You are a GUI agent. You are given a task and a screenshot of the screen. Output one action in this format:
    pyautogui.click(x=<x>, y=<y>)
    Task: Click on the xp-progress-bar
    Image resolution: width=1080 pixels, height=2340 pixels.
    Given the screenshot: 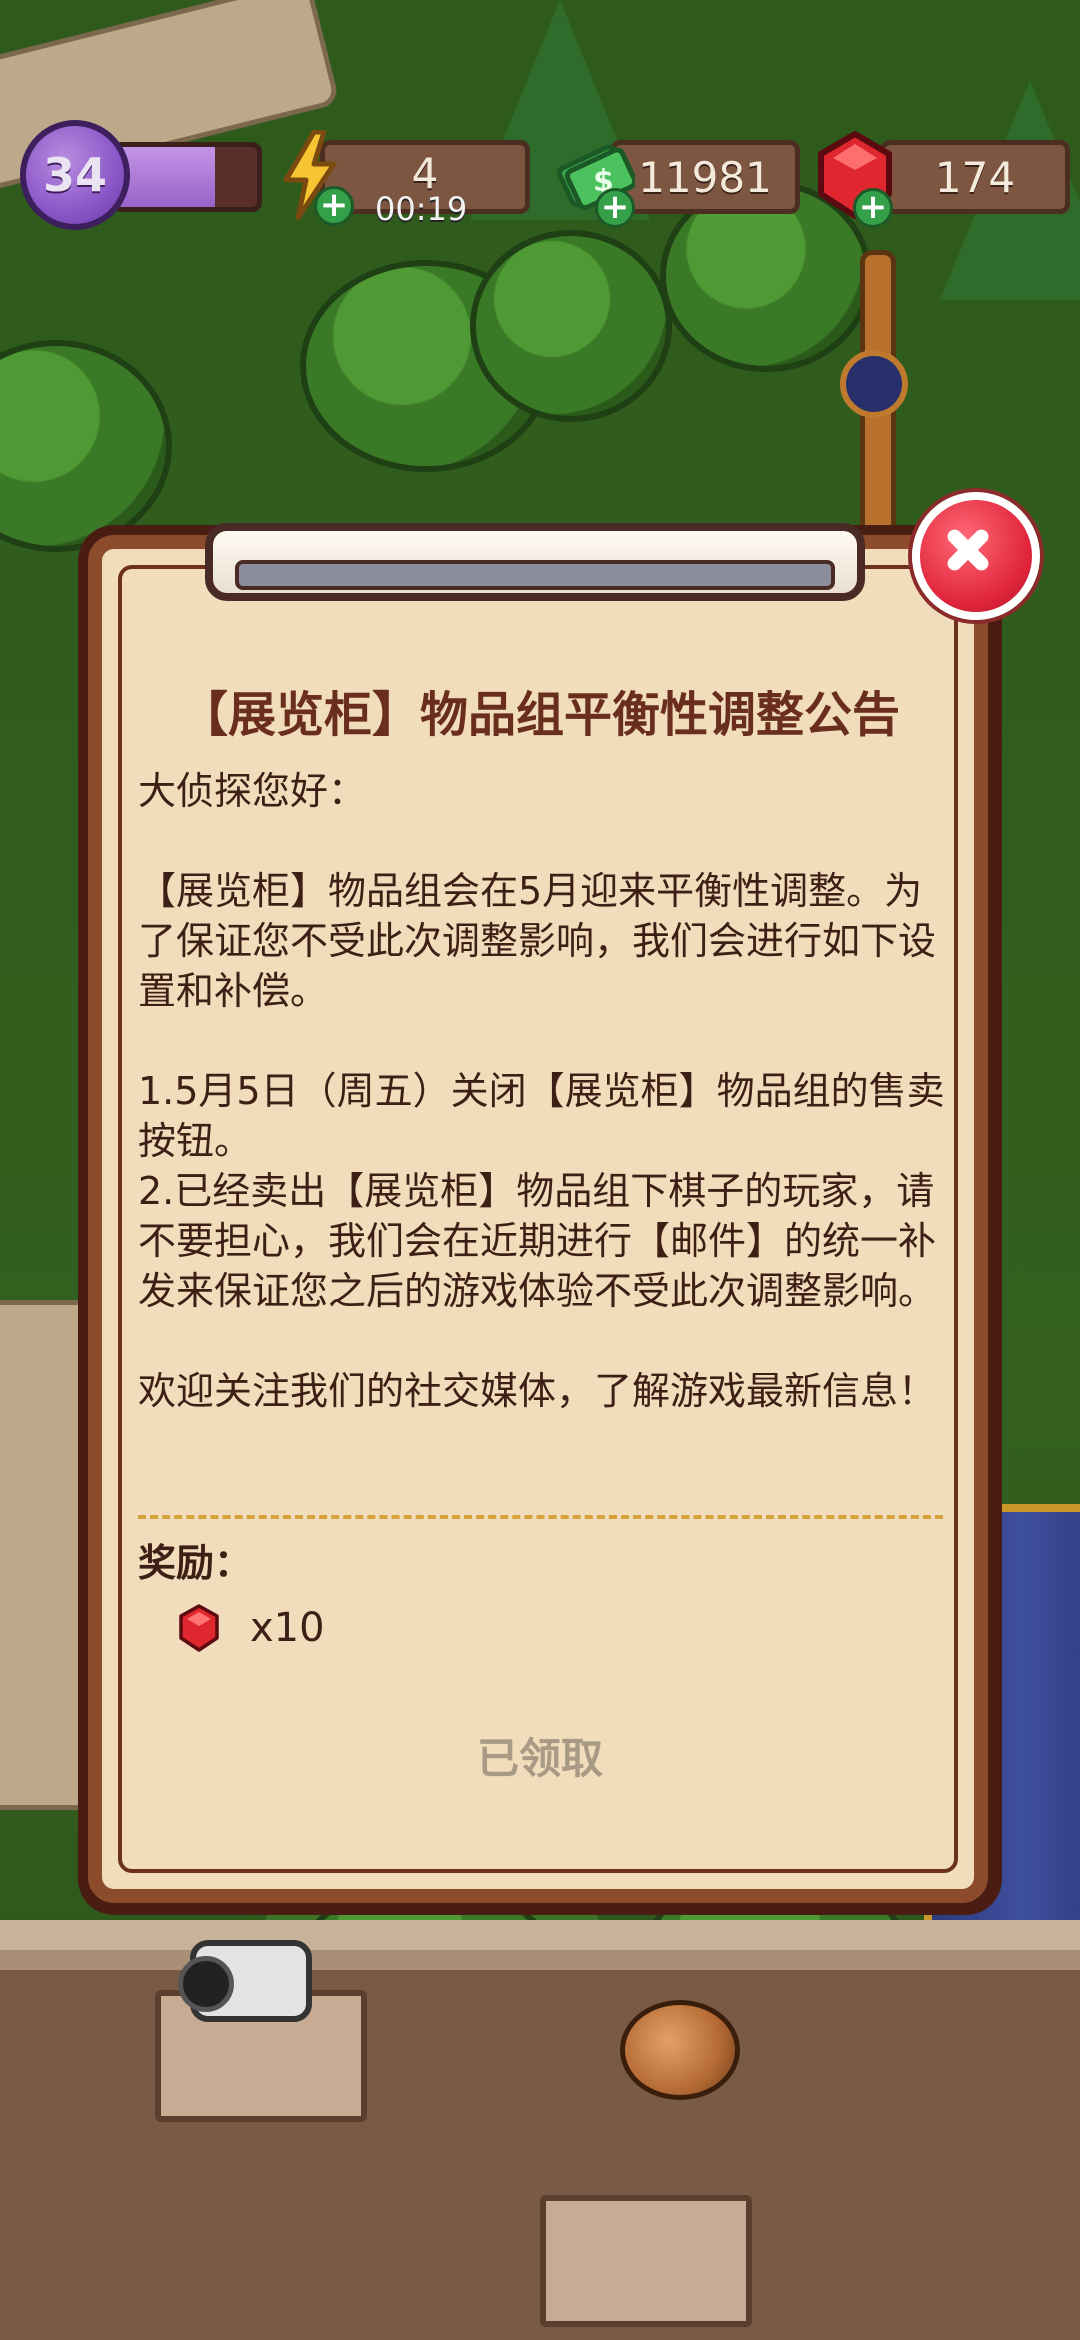 What is the action you would take?
    pyautogui.click(x=187, y=177)
    